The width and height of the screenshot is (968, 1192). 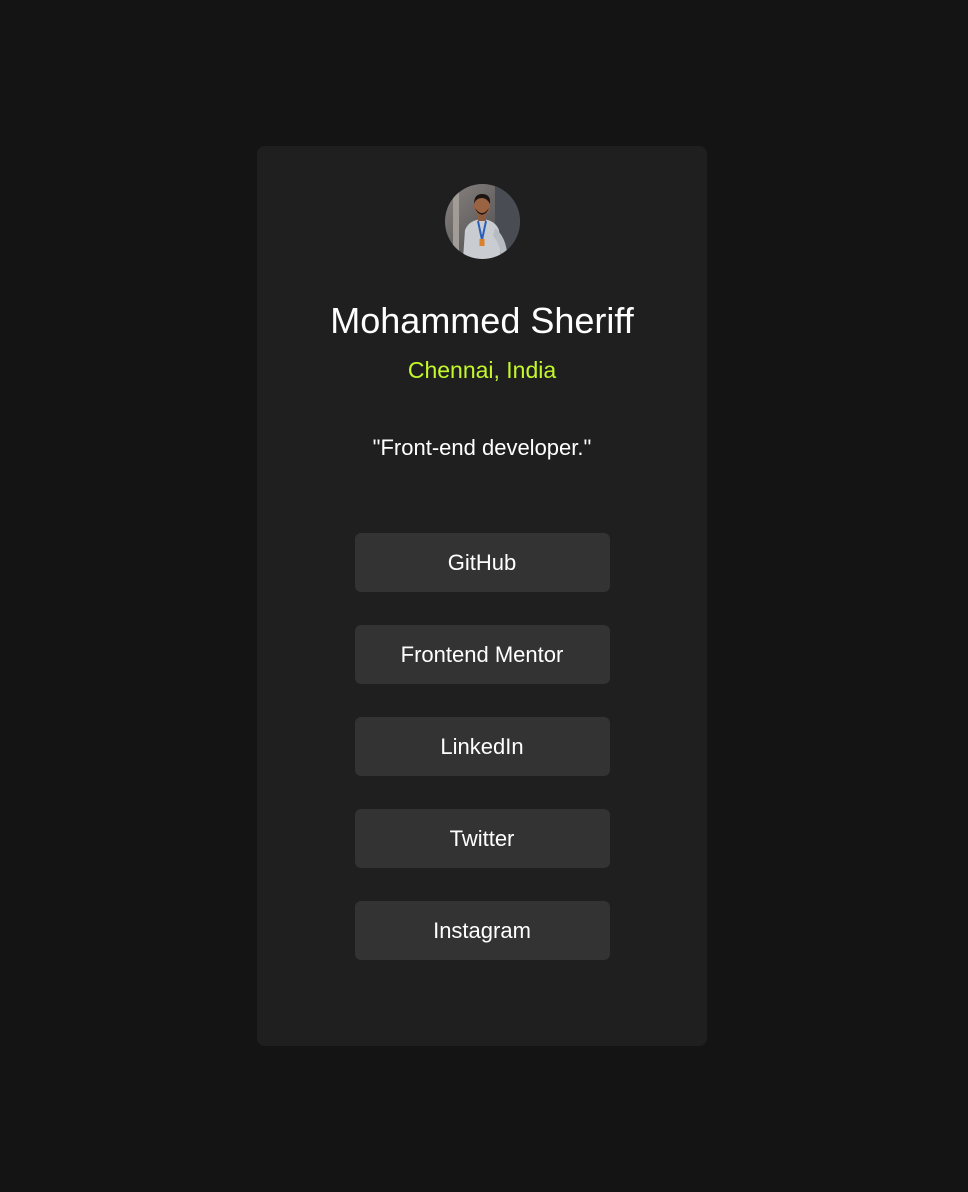 I want to click on github-link-button: GitHub, so click(x=482, y=562).